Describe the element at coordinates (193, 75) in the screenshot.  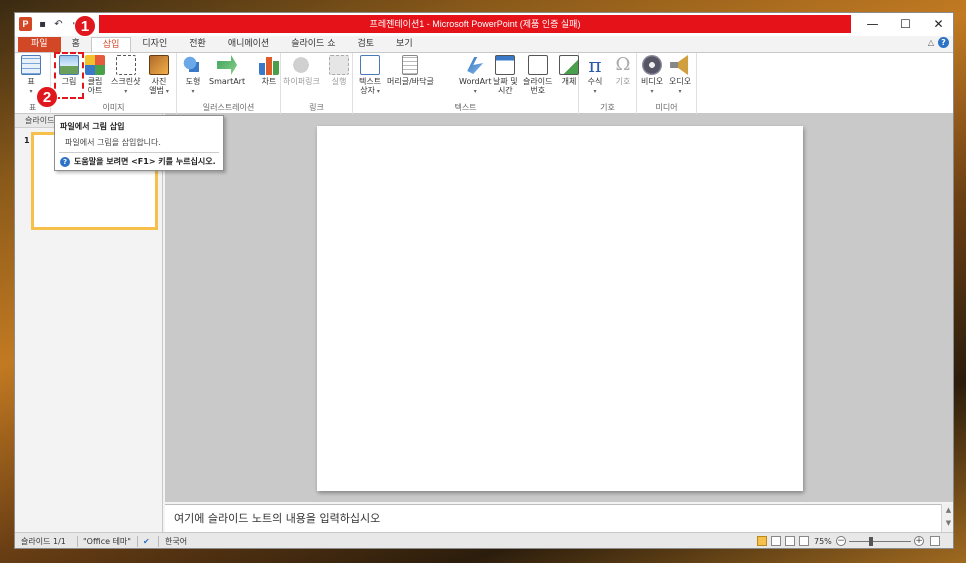
I see `shapes-button: 도형 ▾` at that location.